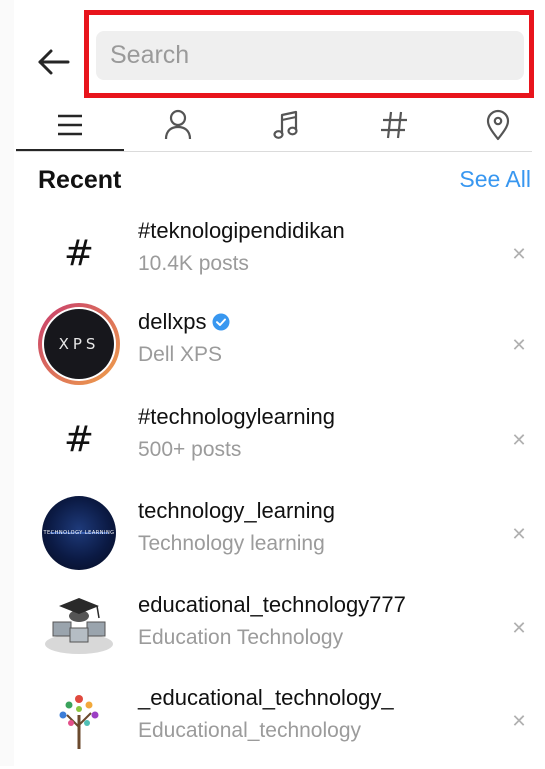  What do you see at coordinates (80, 180) in the screenshot?
I see `recent-heading: Recent` at bounding box center [80, 180].